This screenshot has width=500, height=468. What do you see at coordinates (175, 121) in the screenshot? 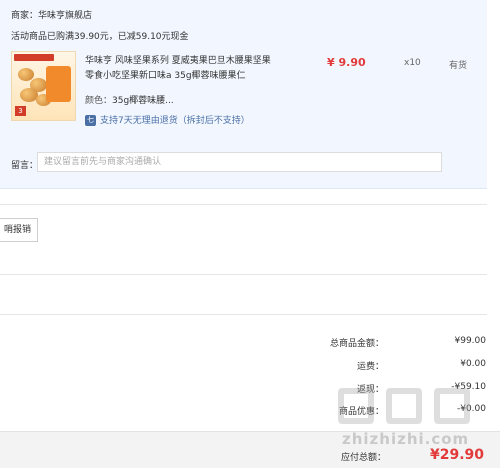
I see `return-policy-text: 支持7天无理由退货（拆封后不支持）` at bounding box center [175, 121].